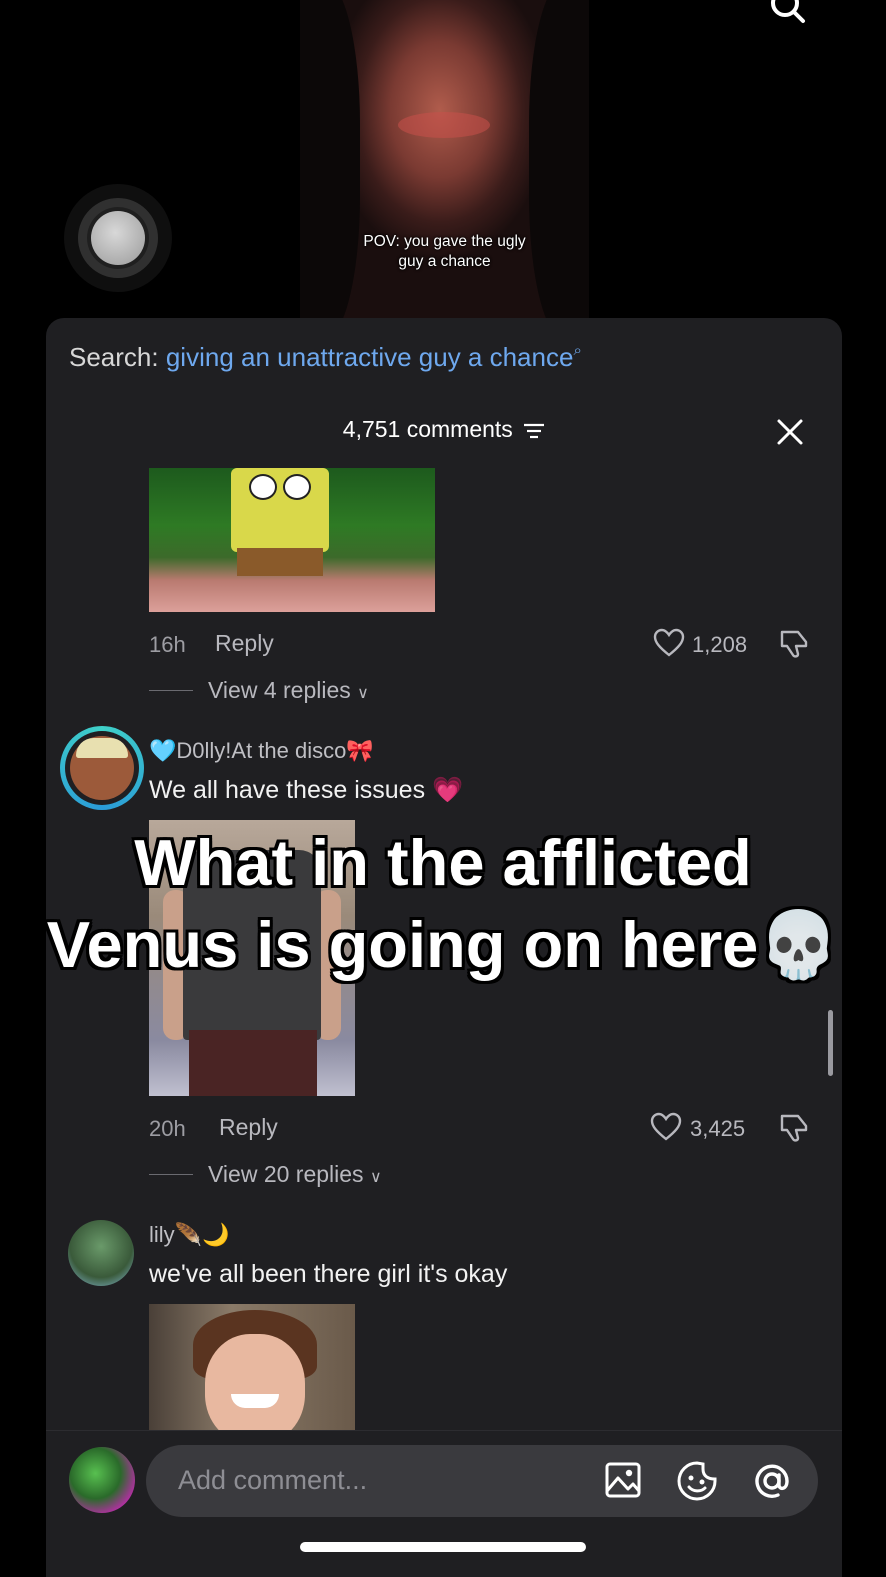 The width and height of the screenshot is (886, 1577). I want to click on close-icon, so click(790, 432).